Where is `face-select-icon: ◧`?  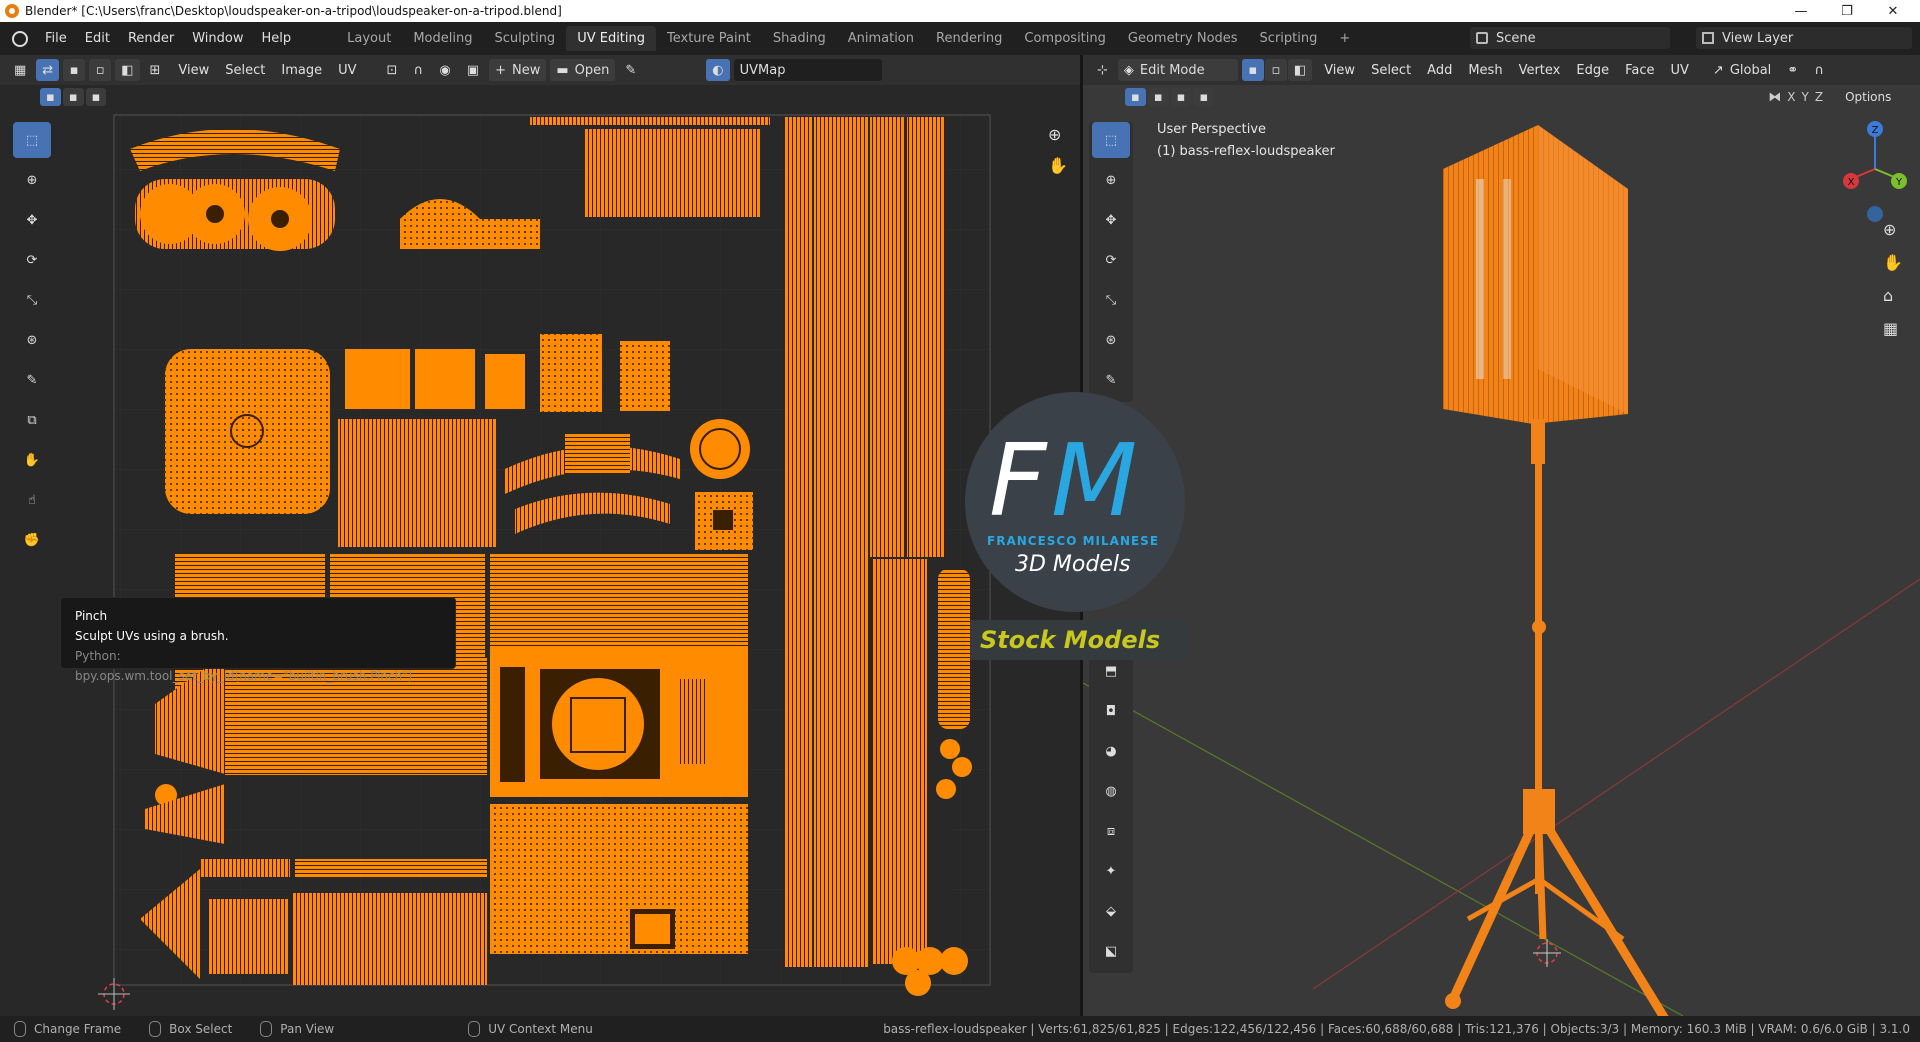
face-select-icon: ◧ is located at coordinates (127, 70).